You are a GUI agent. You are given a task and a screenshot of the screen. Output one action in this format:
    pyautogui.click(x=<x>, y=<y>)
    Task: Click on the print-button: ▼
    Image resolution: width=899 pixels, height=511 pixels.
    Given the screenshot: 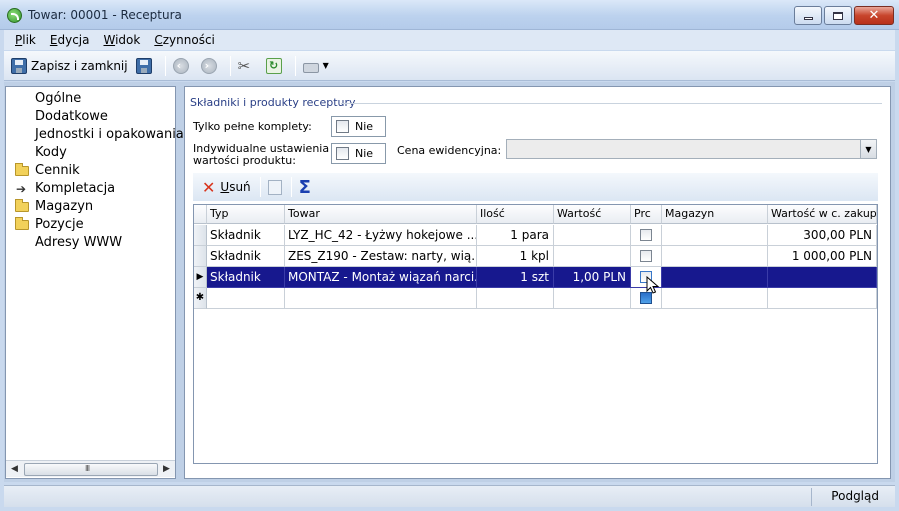 What is the action you would take?
    pyautogui.click(x=316, y=66)
    